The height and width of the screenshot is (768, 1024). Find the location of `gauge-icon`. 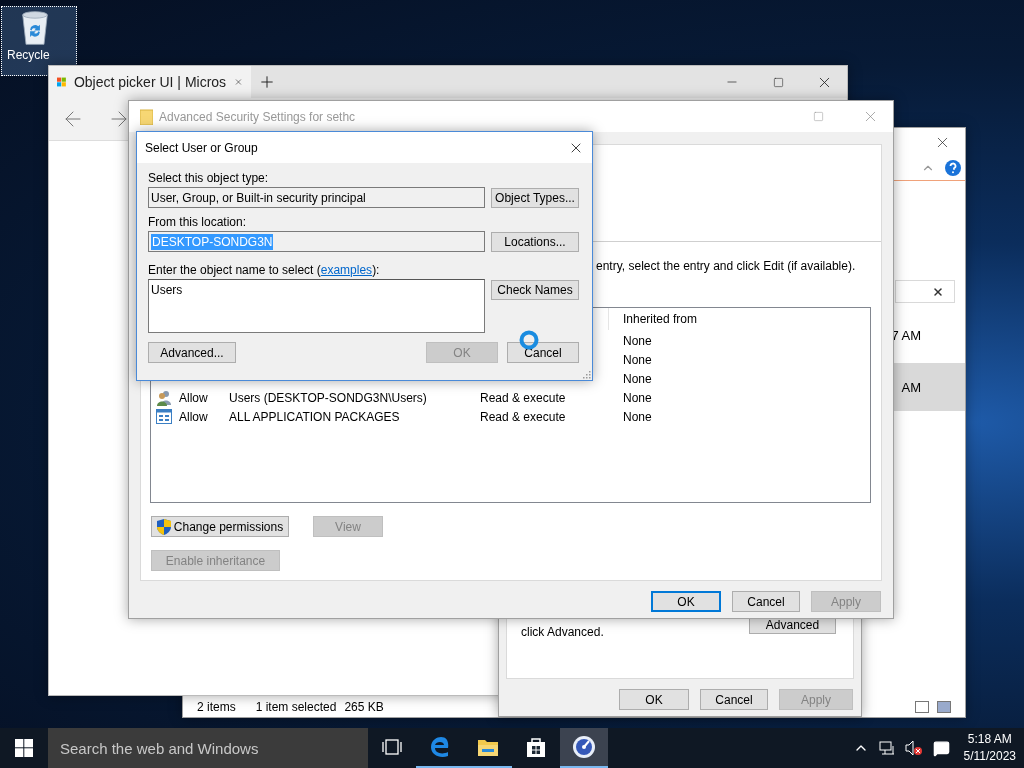

gauge-icon is located at coordinates (584, 747).